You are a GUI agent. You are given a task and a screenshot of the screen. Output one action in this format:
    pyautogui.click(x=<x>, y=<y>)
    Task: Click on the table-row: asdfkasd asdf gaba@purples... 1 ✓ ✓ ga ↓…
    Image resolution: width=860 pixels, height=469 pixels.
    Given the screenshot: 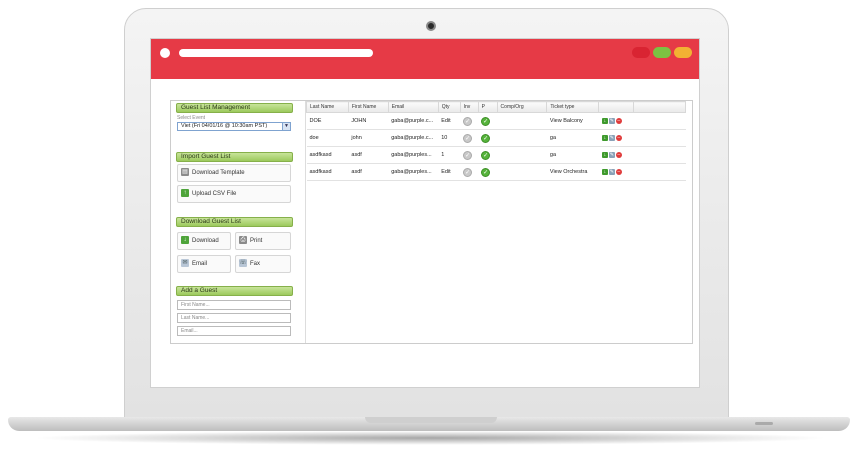 What is the action you would take?
    pyautogui.click(x=496, y=155)
    